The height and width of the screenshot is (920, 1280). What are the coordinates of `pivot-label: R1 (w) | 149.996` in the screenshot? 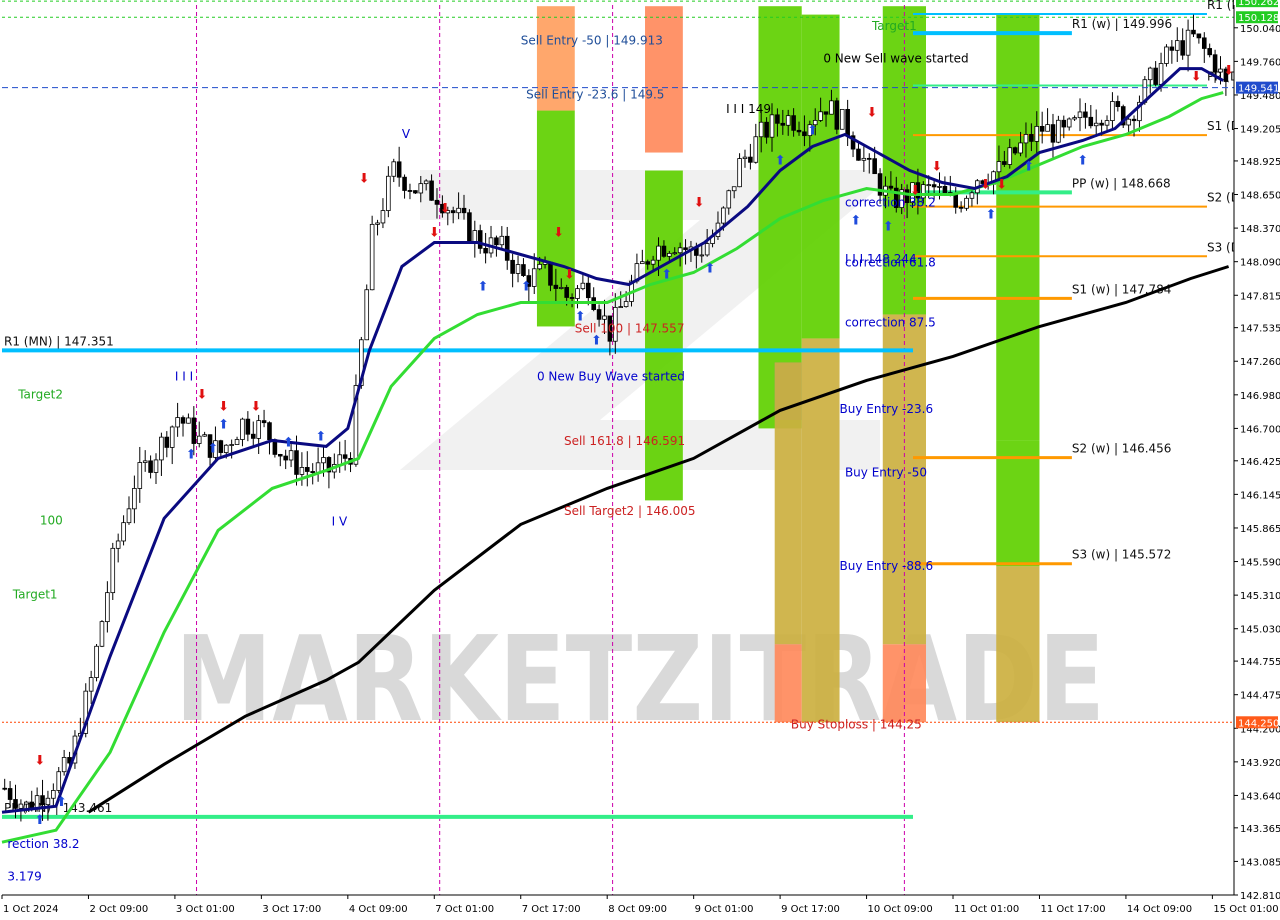 It's located at (1122, 24).